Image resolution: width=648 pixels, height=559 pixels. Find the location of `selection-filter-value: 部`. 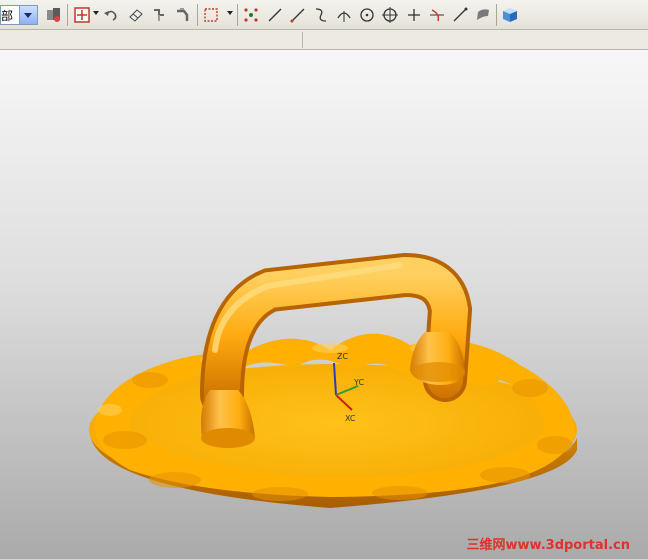

selection-filter-value: 部 is located at coordinates (7, 16).